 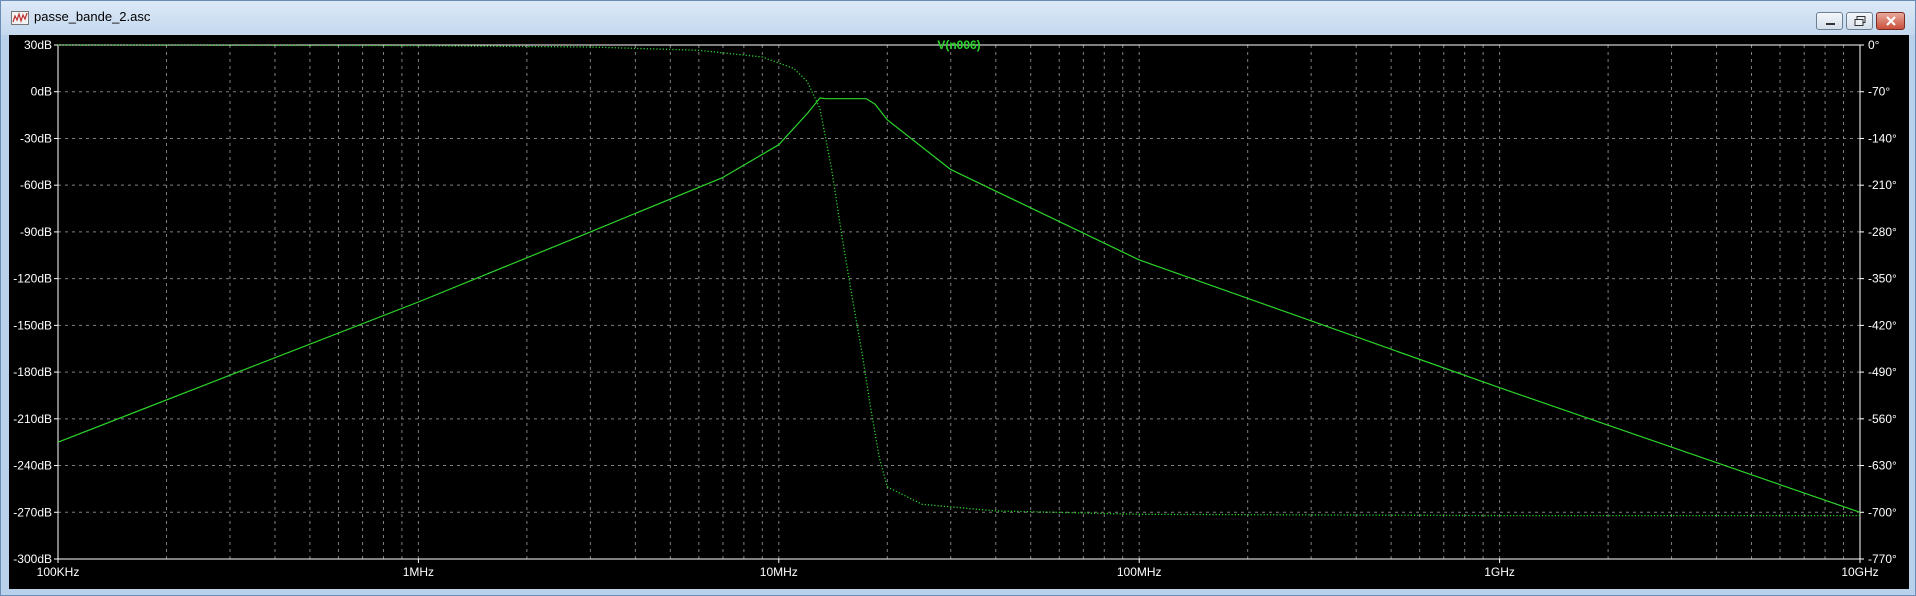 I want to click on x-tick-label: 1GHz, so click(x=1499, y=572).